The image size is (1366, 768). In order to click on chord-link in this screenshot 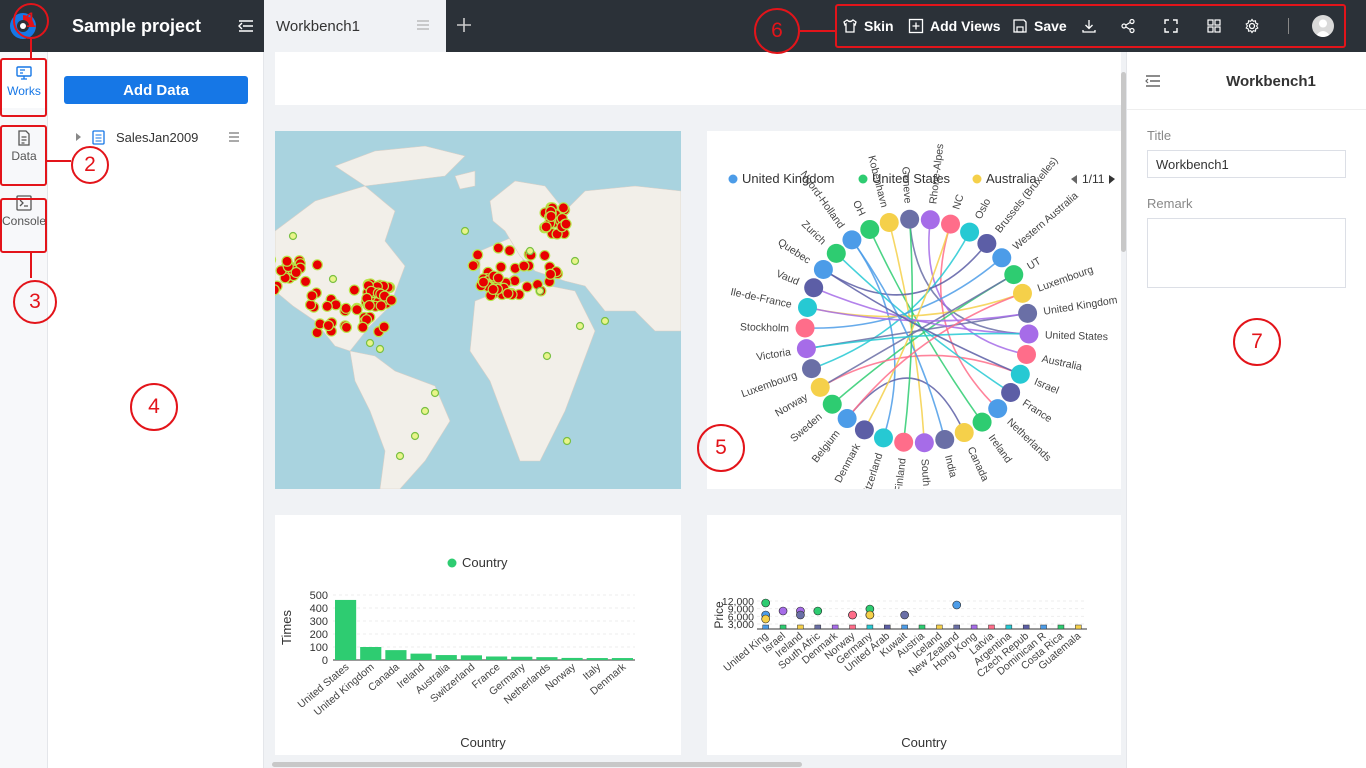, I will do `click(917, 341)`.